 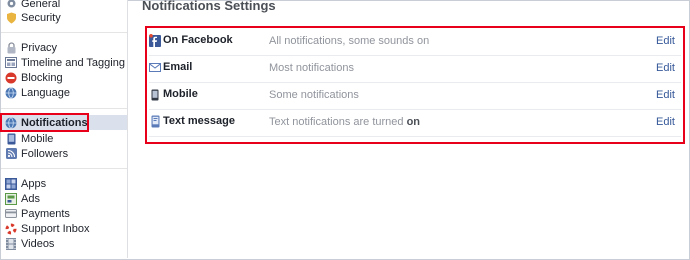 I want to click on sidebar-item-privacy: Privacy, so click(x=64, y=47).